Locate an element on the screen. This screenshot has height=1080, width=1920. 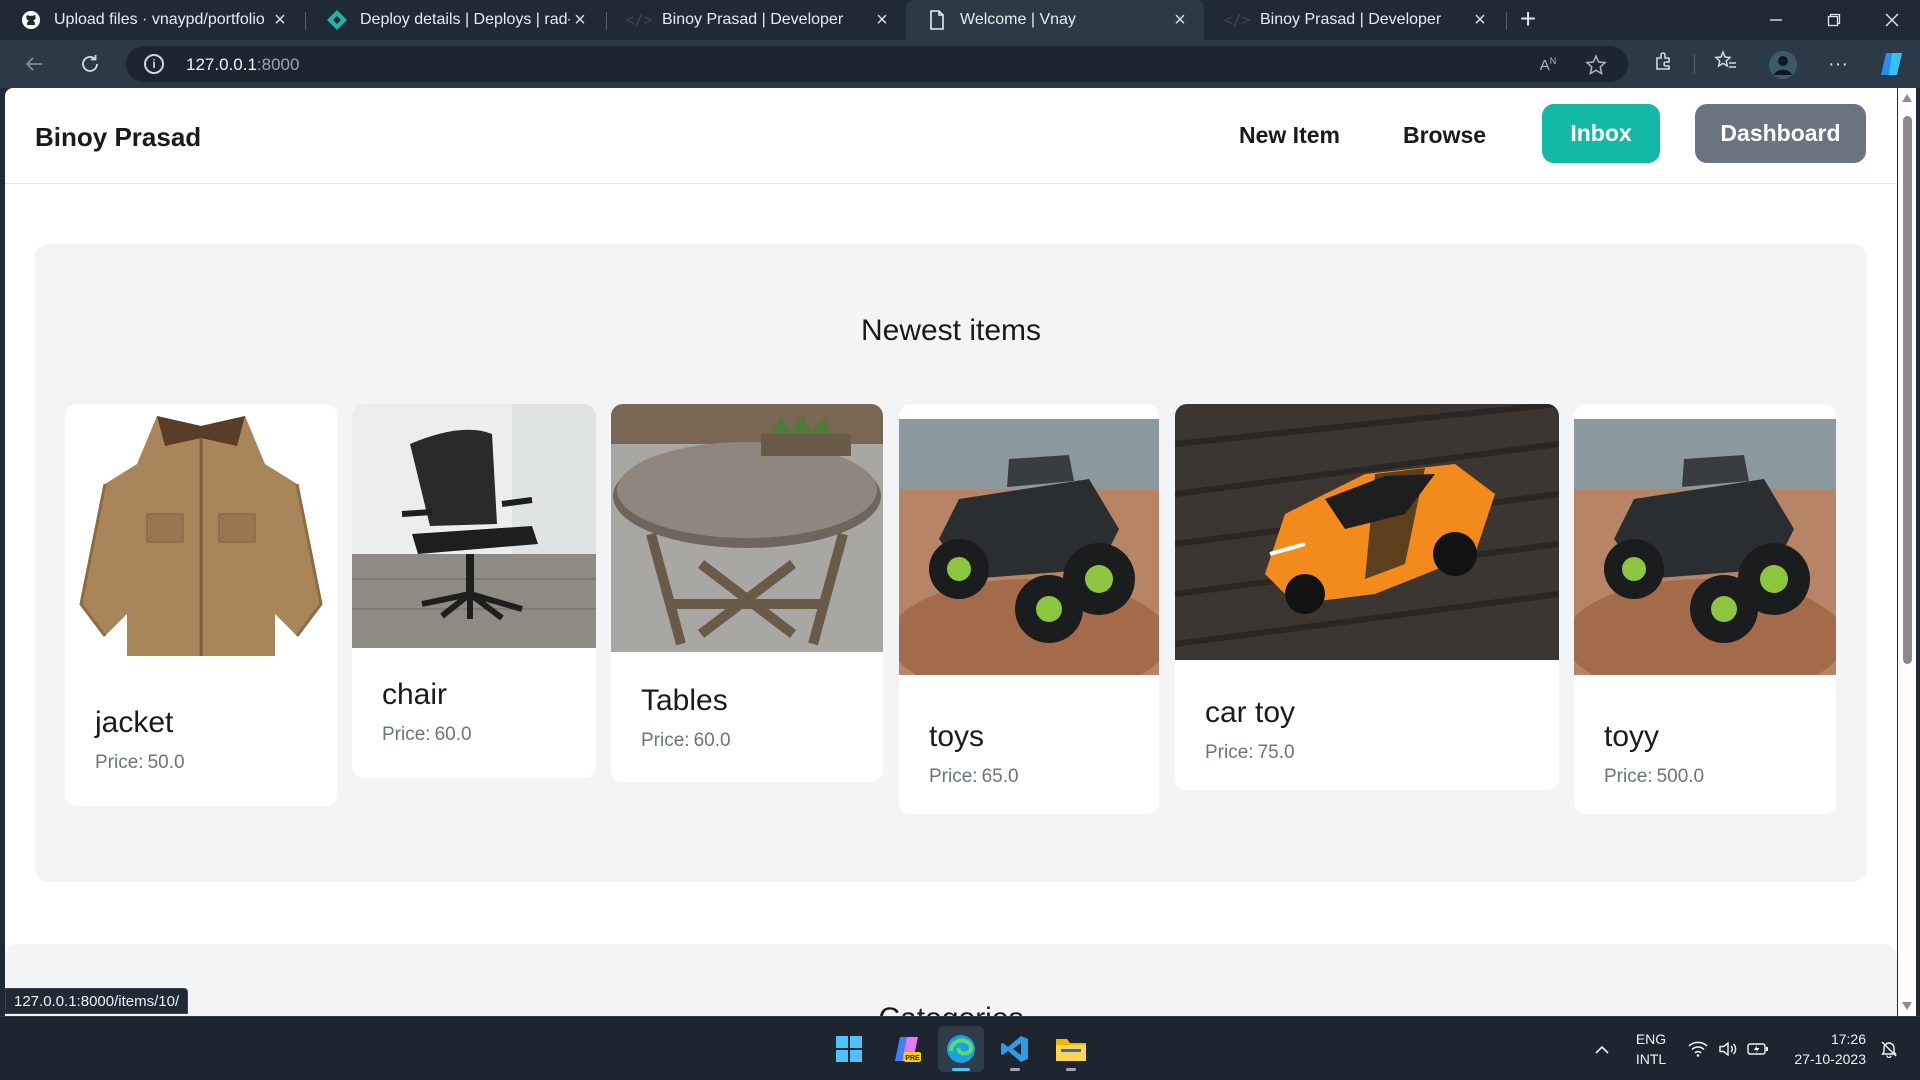
volume-icon is located at coordinates (1728, 1048).